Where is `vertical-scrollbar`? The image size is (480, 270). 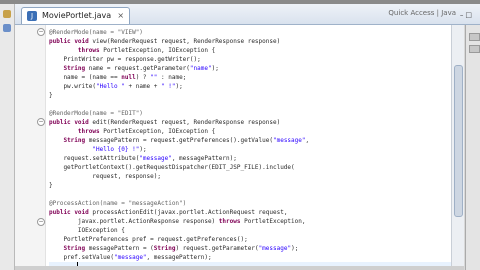 vertical-scrollbar is located at coordinates (457, 147).